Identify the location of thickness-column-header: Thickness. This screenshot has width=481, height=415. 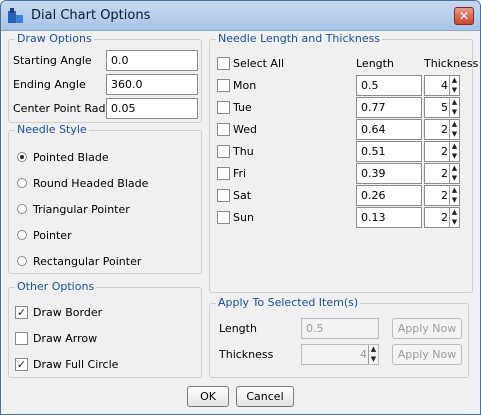
(451, 63).